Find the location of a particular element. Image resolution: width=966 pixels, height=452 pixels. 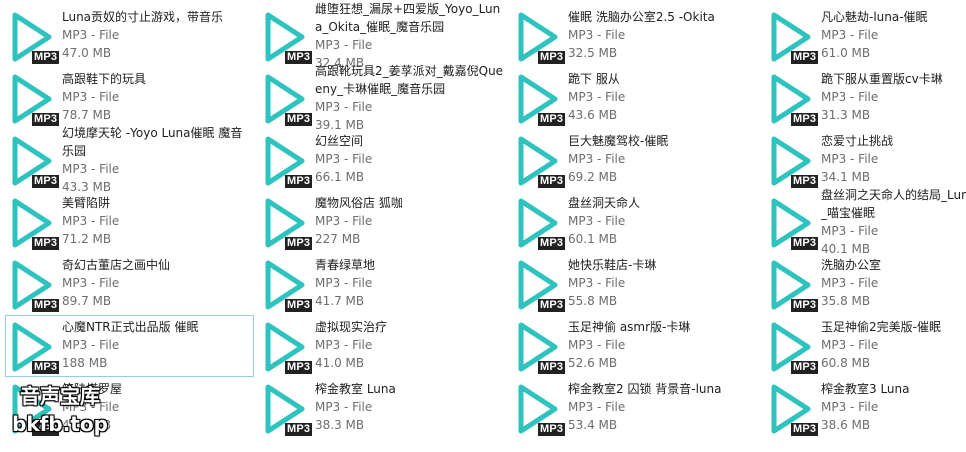

file-meta: 跪下 服从 MP3 - File 43.6 MB is located at coordinates (663, 97).